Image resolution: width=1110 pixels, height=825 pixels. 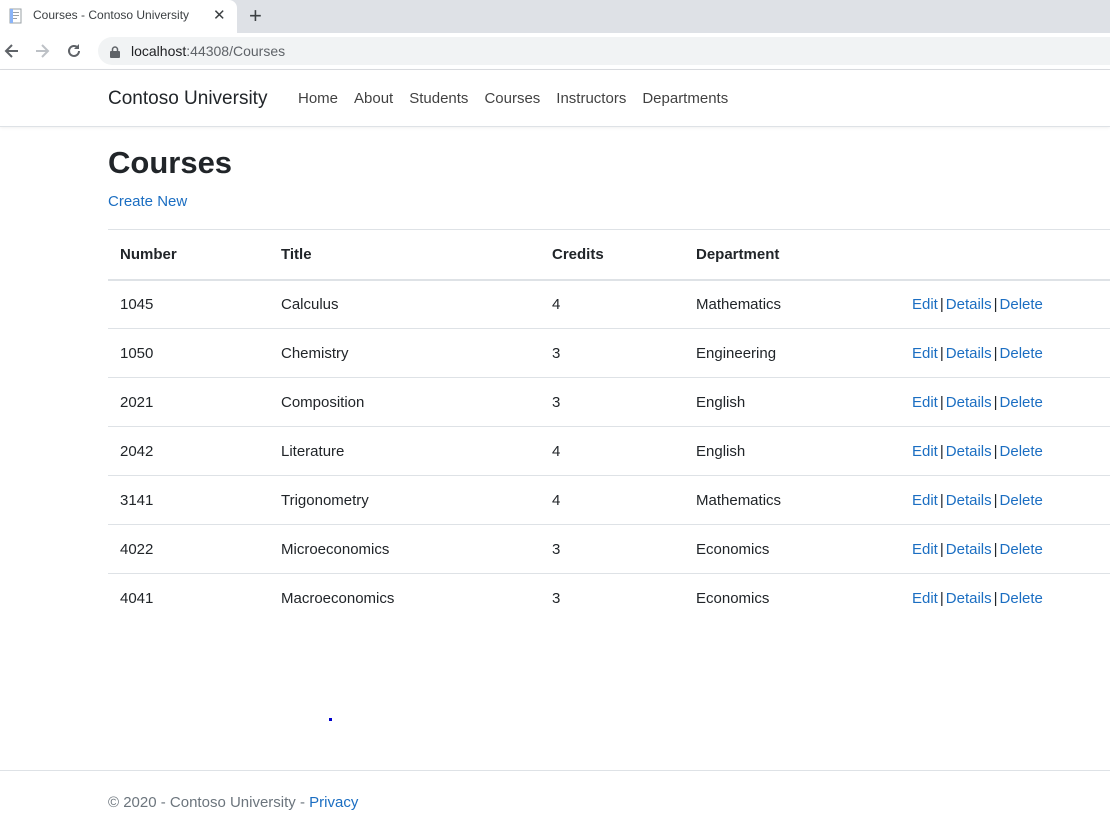 What do you see at coordinates (318, 98) in the screenshot?
I see `nav-home: Home` at bounding box center [318, 98].